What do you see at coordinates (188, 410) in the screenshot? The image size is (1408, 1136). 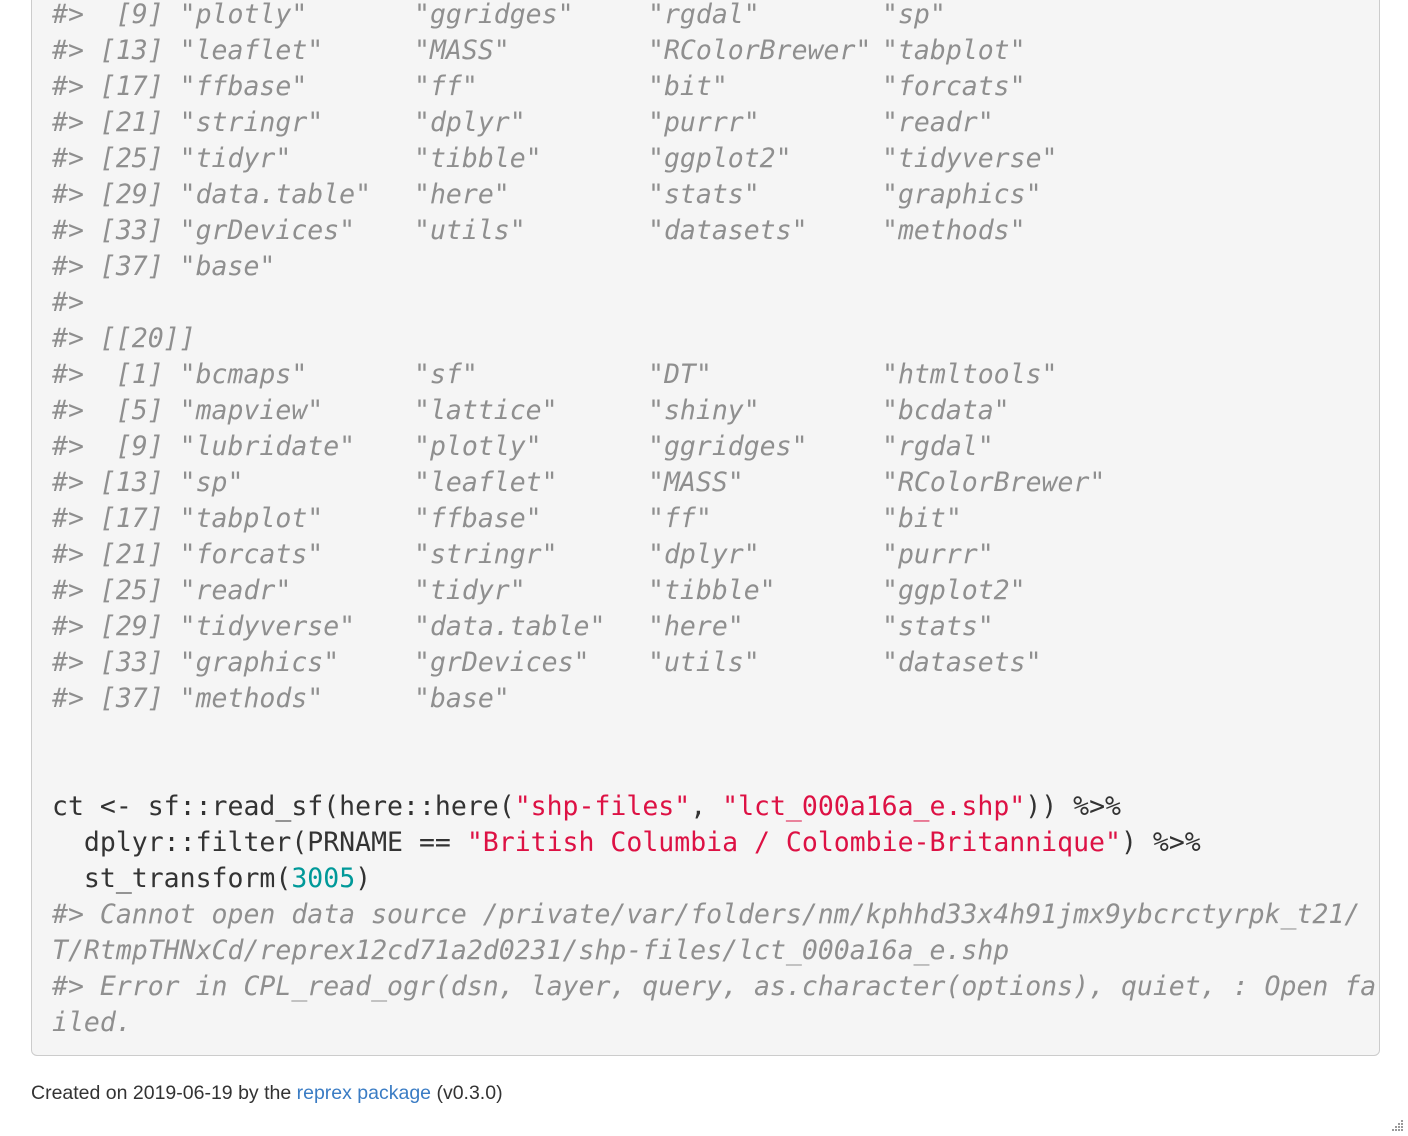 I see `output-row-index: #> [5] "mapview"` at bounding box center [188, 410].